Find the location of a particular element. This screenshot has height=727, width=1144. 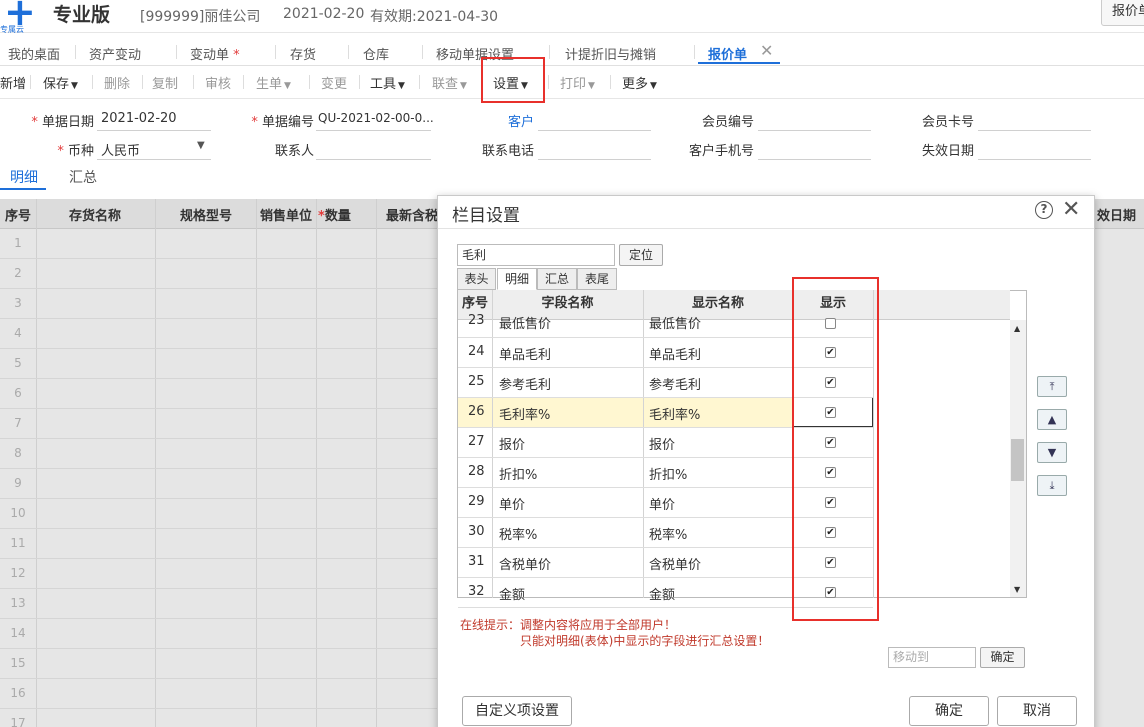

query-button: 联查 ▼ is located at coordinates (449, 82).